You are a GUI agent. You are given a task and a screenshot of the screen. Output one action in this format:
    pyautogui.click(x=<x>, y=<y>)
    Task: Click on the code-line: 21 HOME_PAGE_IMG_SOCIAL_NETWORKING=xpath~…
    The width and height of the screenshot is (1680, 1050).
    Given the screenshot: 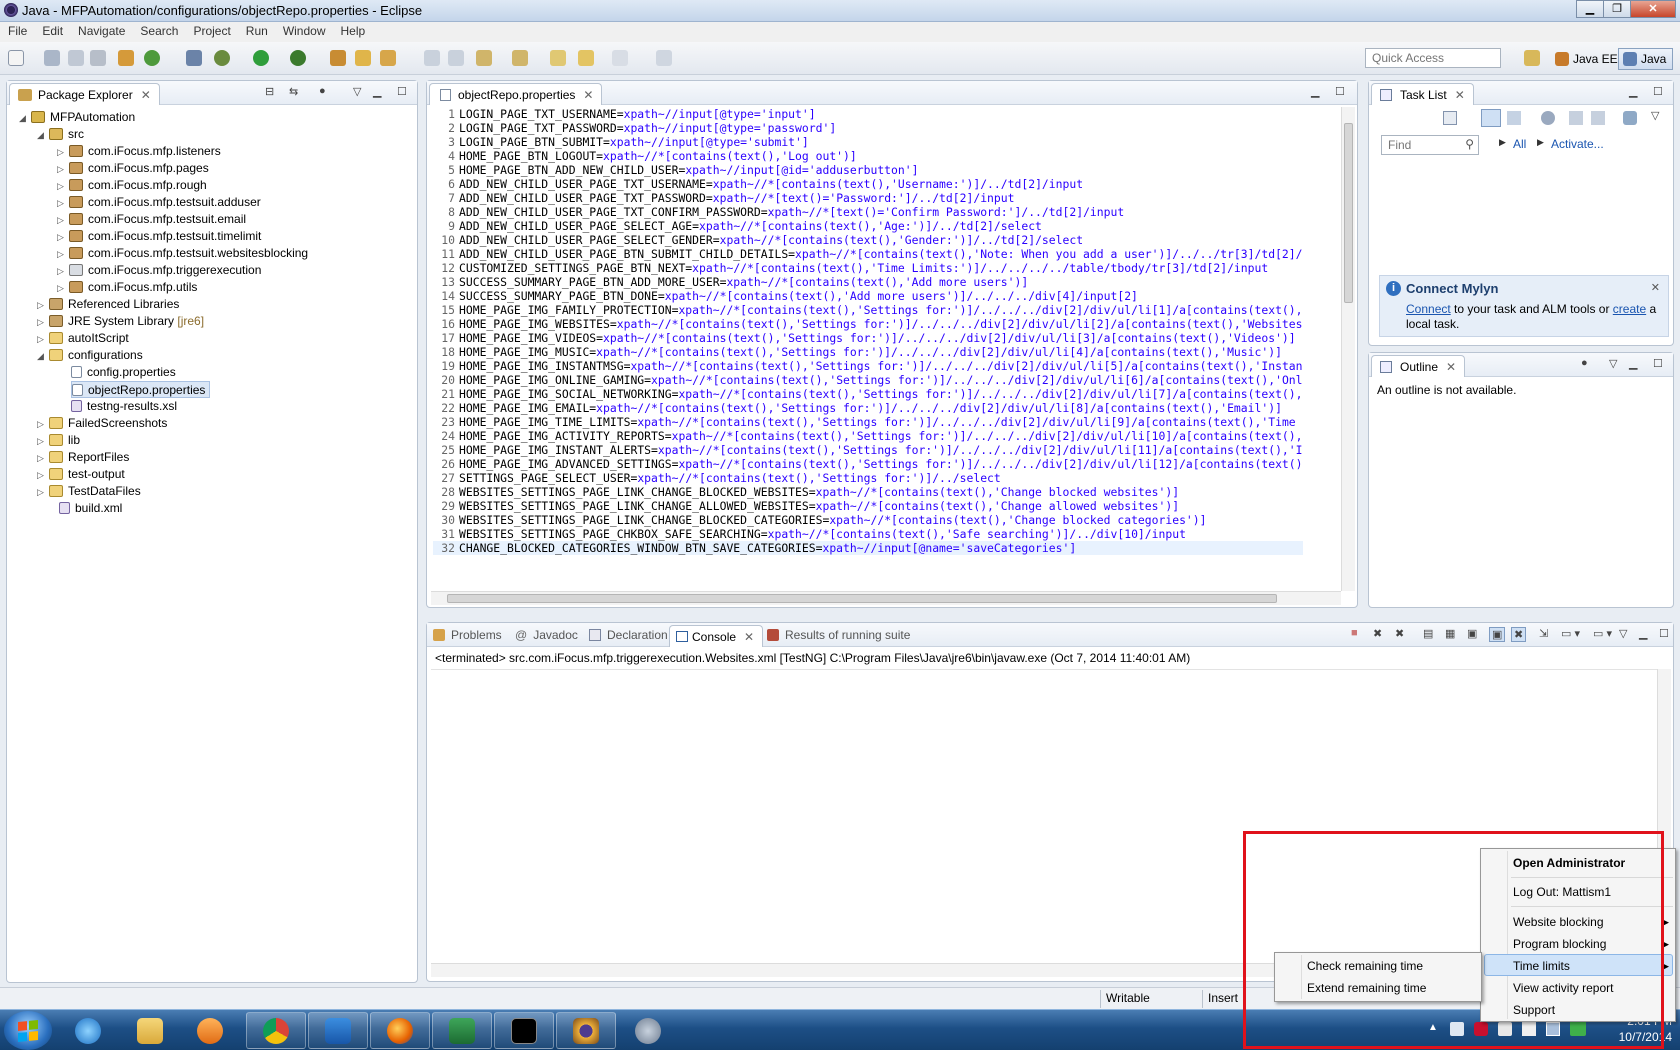 What is the action you would take?
    pyautogui.click(x=868, y=394)
    